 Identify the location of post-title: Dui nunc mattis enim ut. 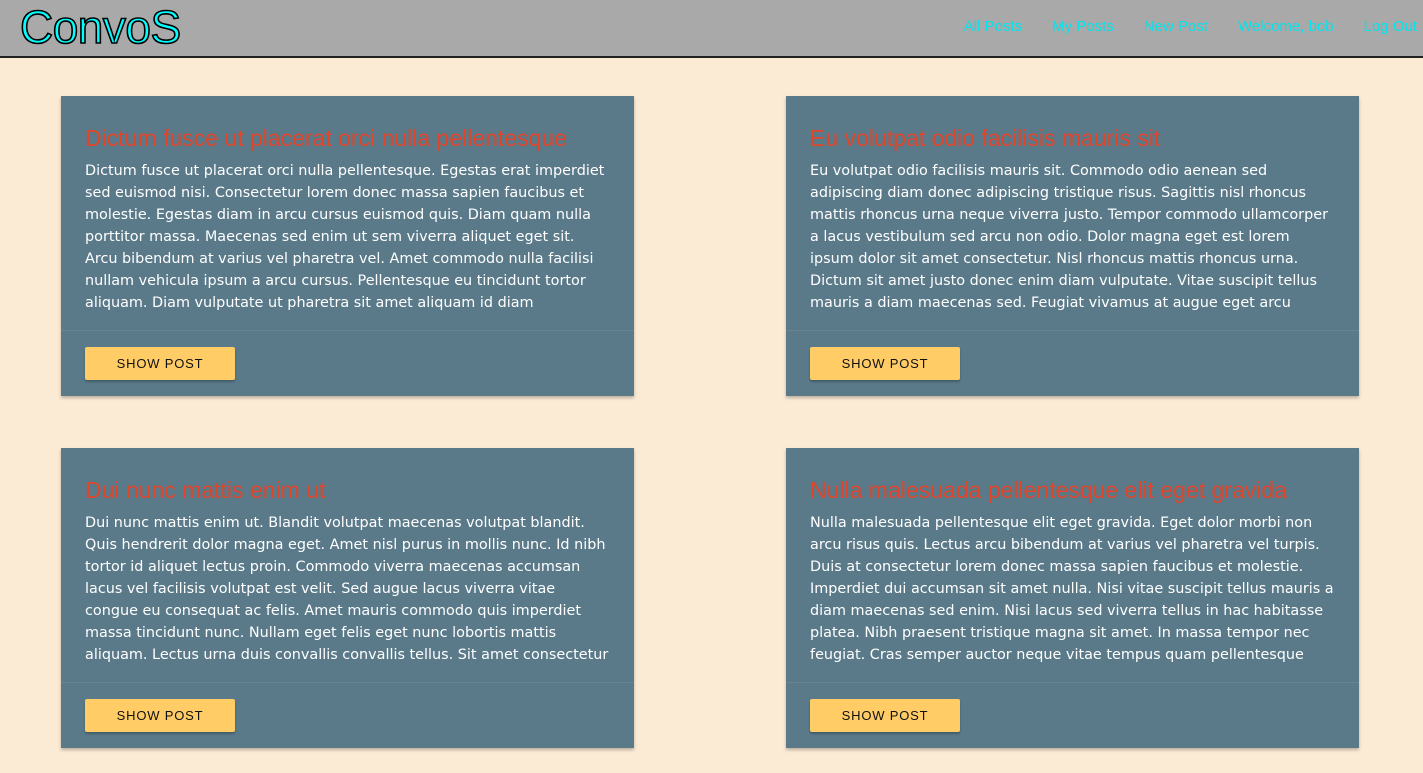
(205, 490).